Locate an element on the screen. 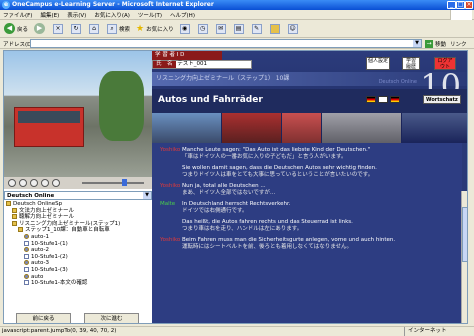 The image size is (474, 336). settings-button: 個人設定 is located at coordinates (378, 63).